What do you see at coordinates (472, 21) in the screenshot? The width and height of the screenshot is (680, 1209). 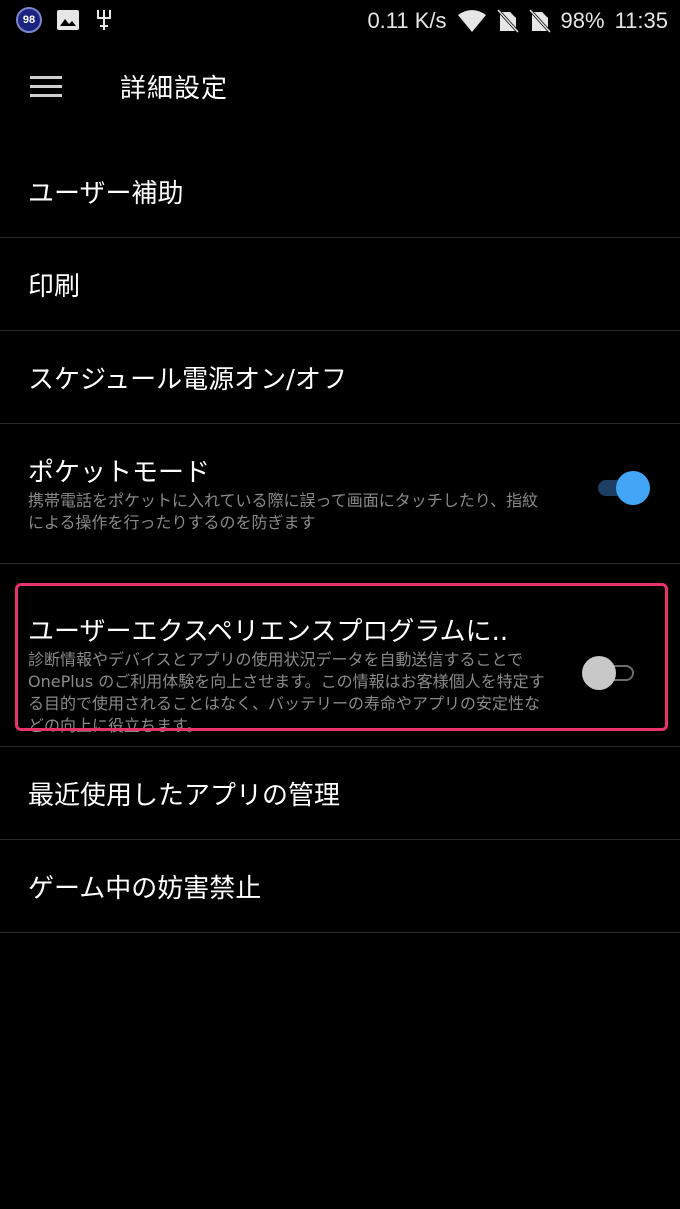 I see `wifi-icon` at bounding box center [472, 21].